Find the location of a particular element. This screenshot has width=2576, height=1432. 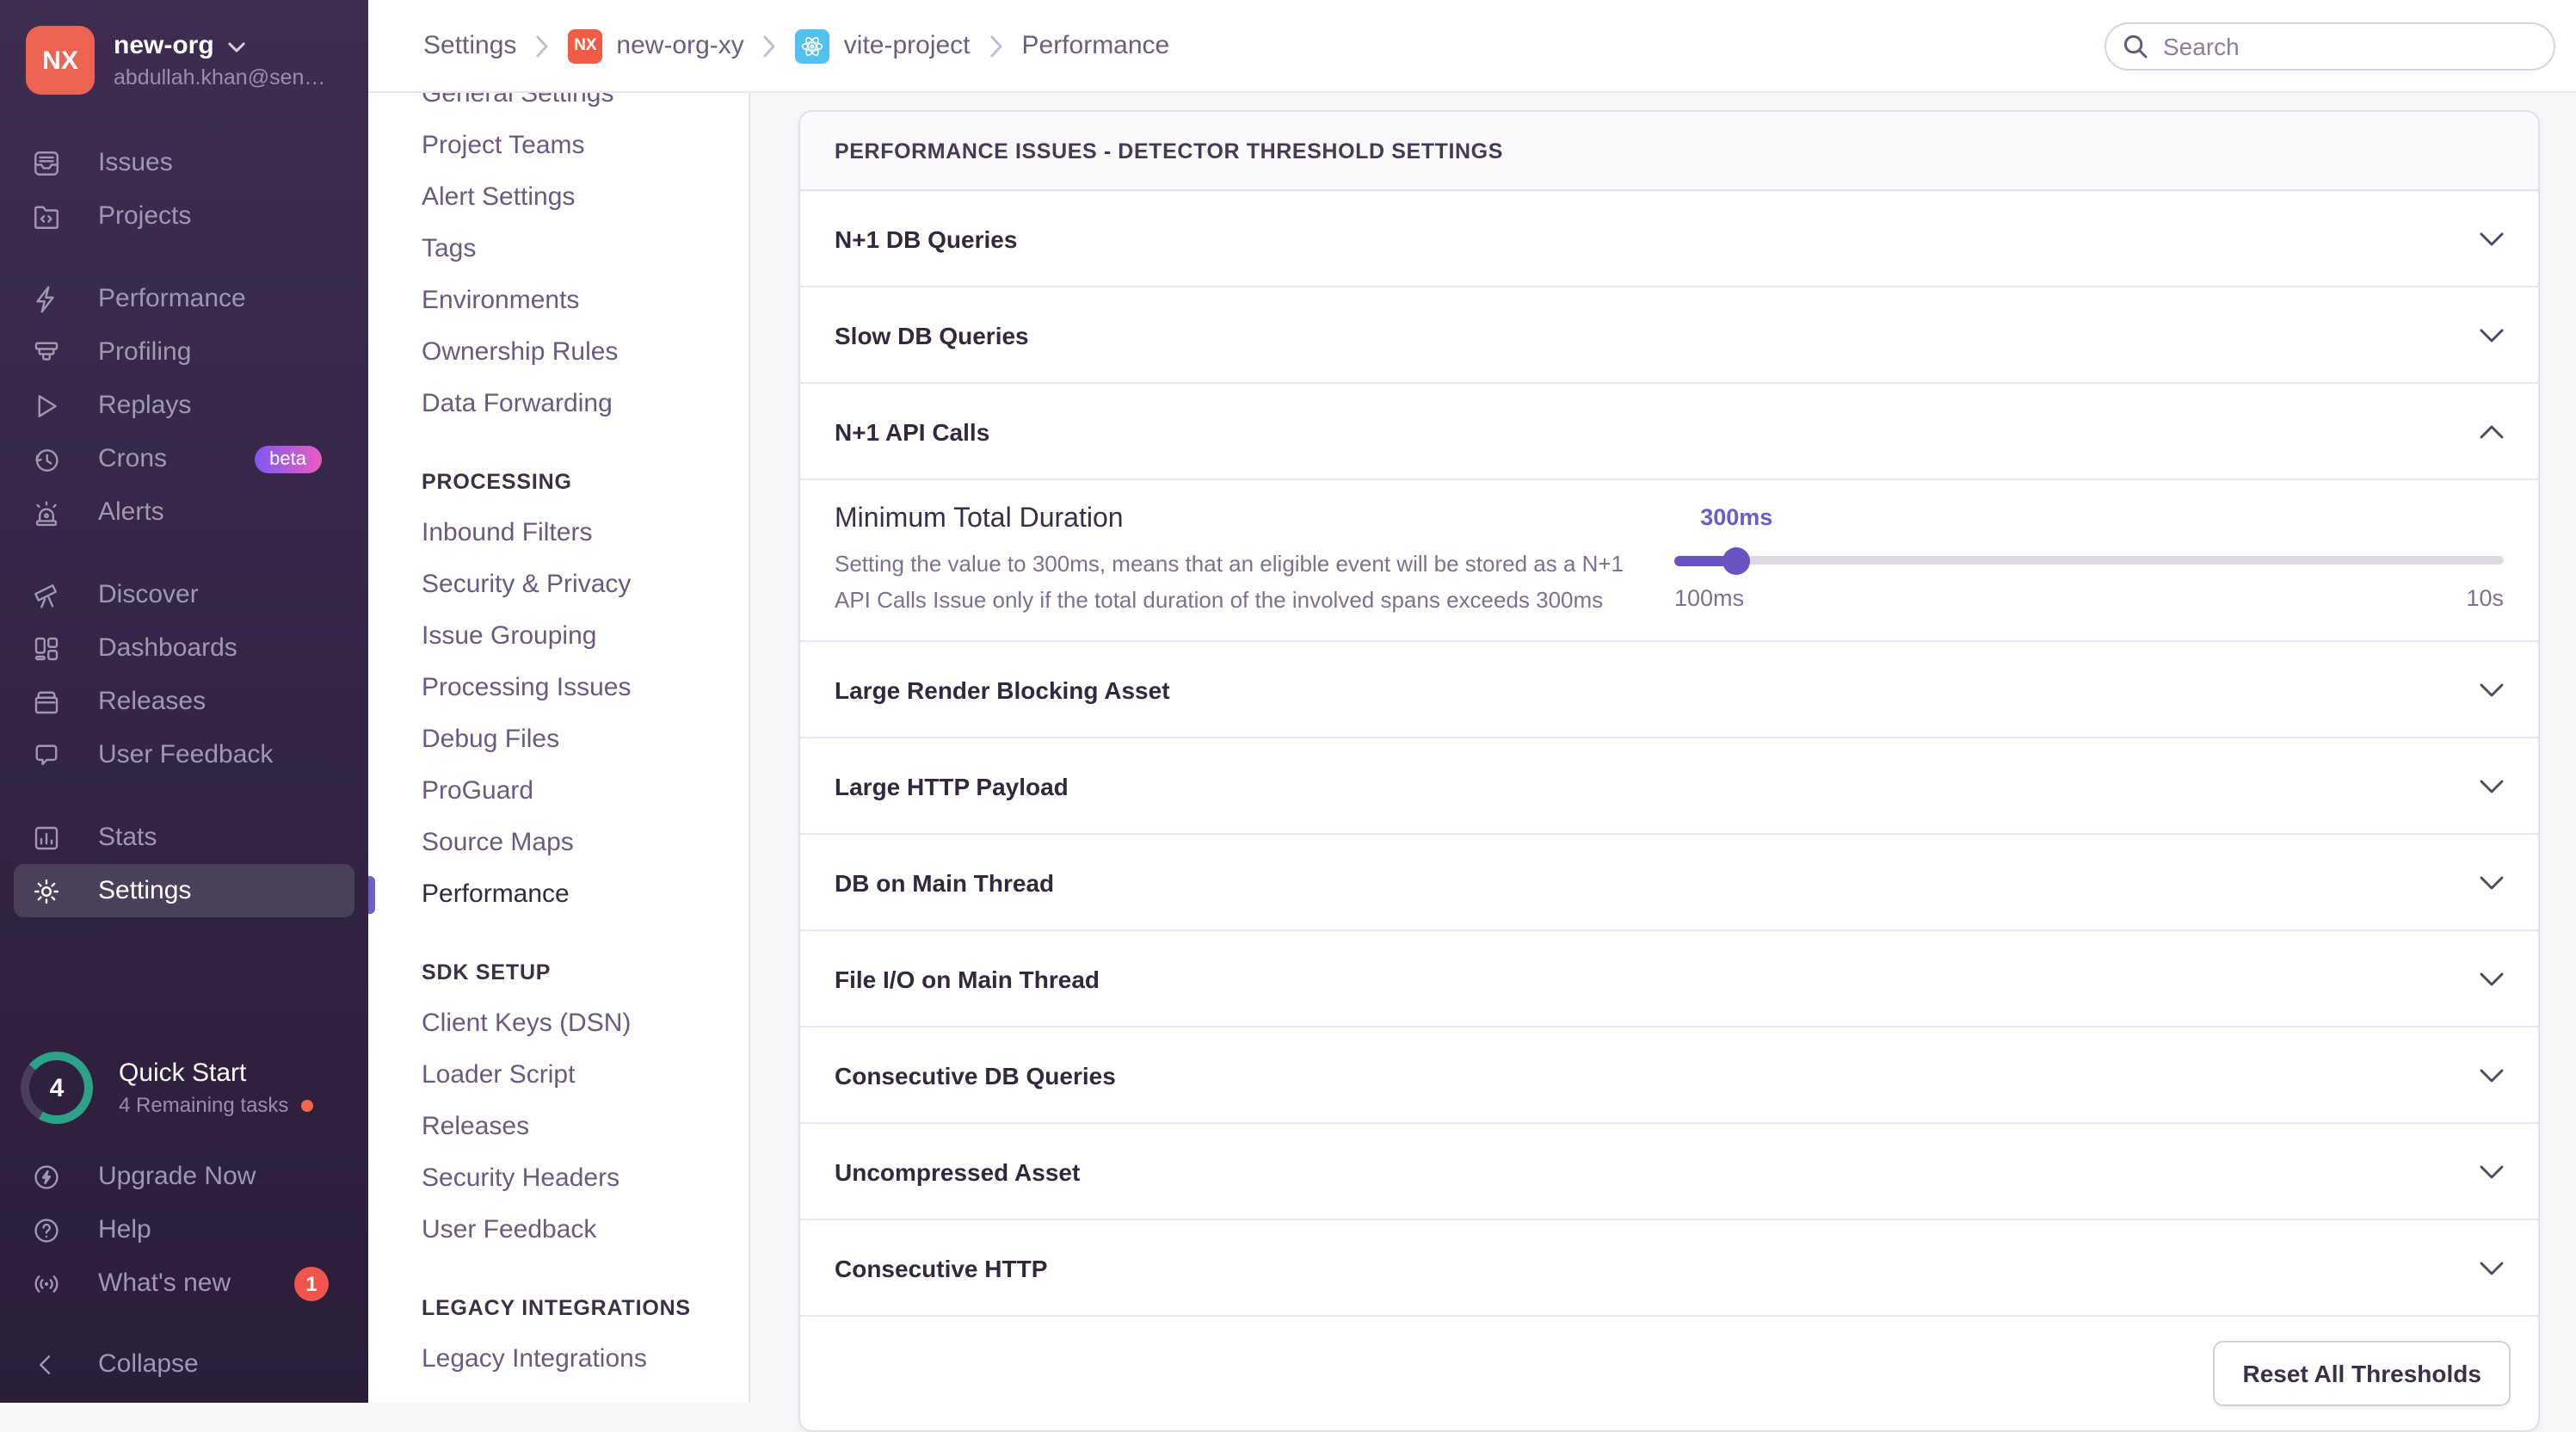

sidebar-item-label: Issues is located at coordinates (135, 163).